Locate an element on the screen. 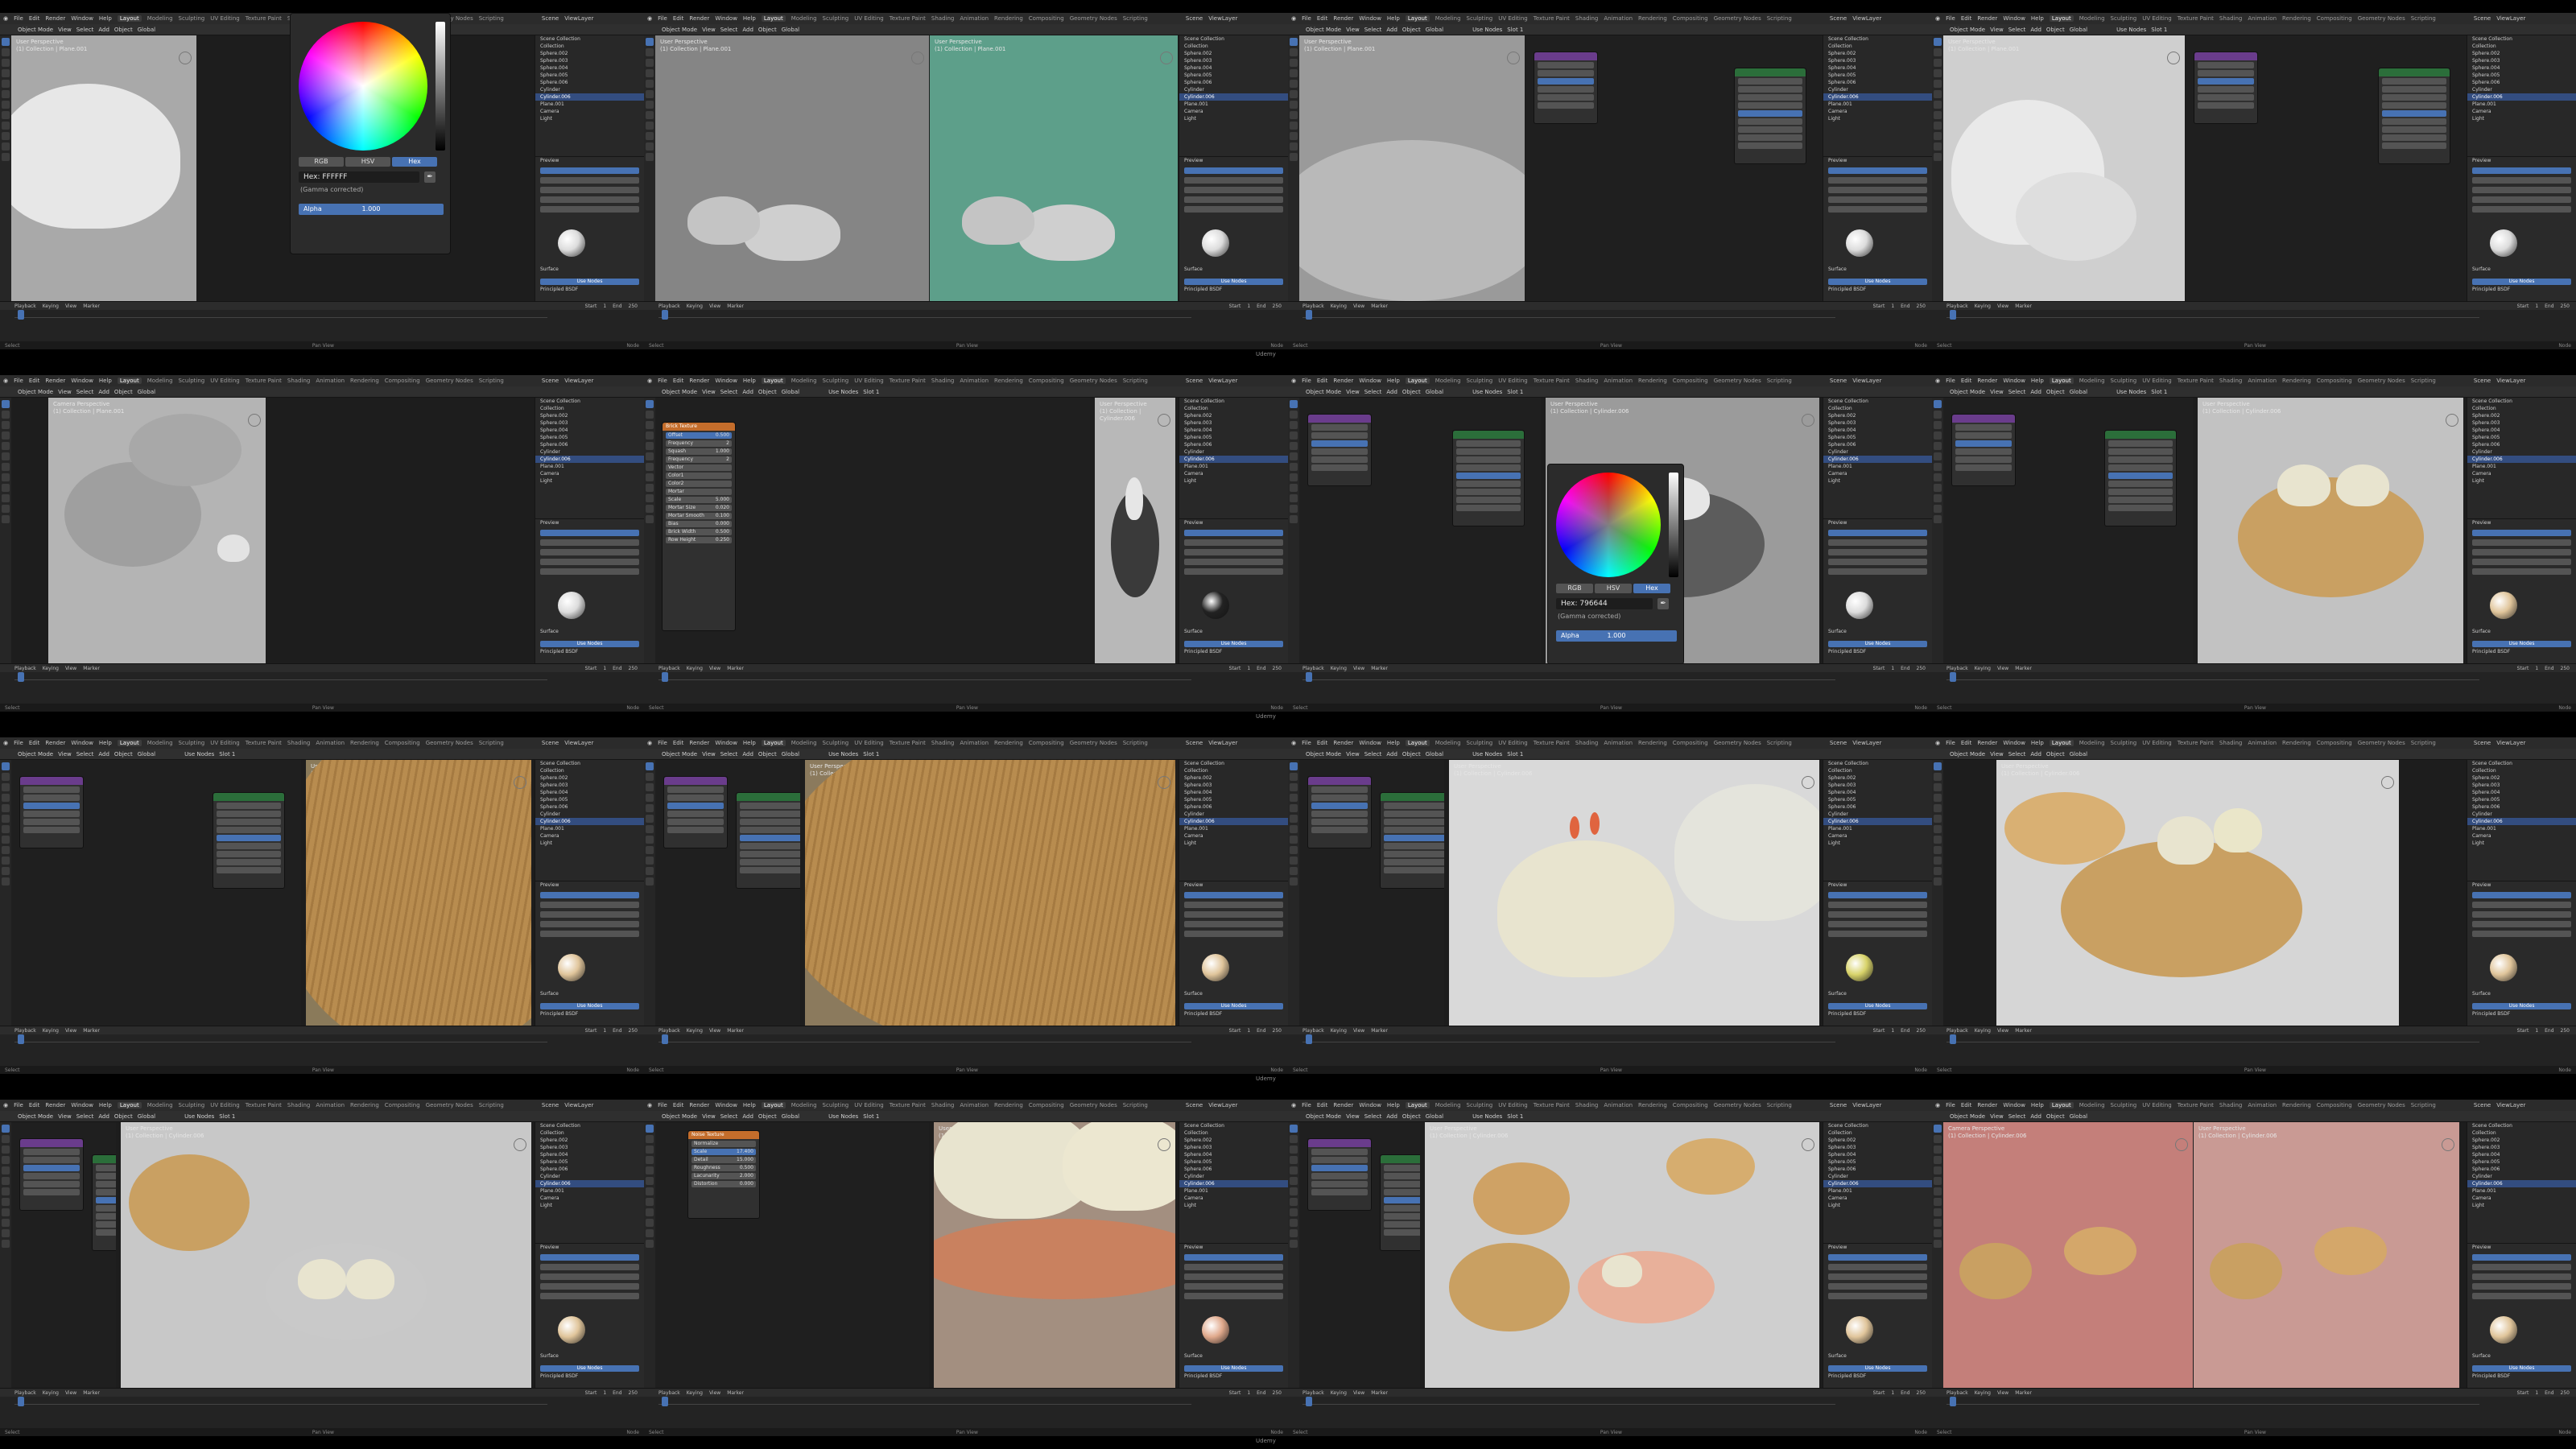 This screenshot has width=2576, height=1449. surface-label: Surface is located at coordinates (547, 269).